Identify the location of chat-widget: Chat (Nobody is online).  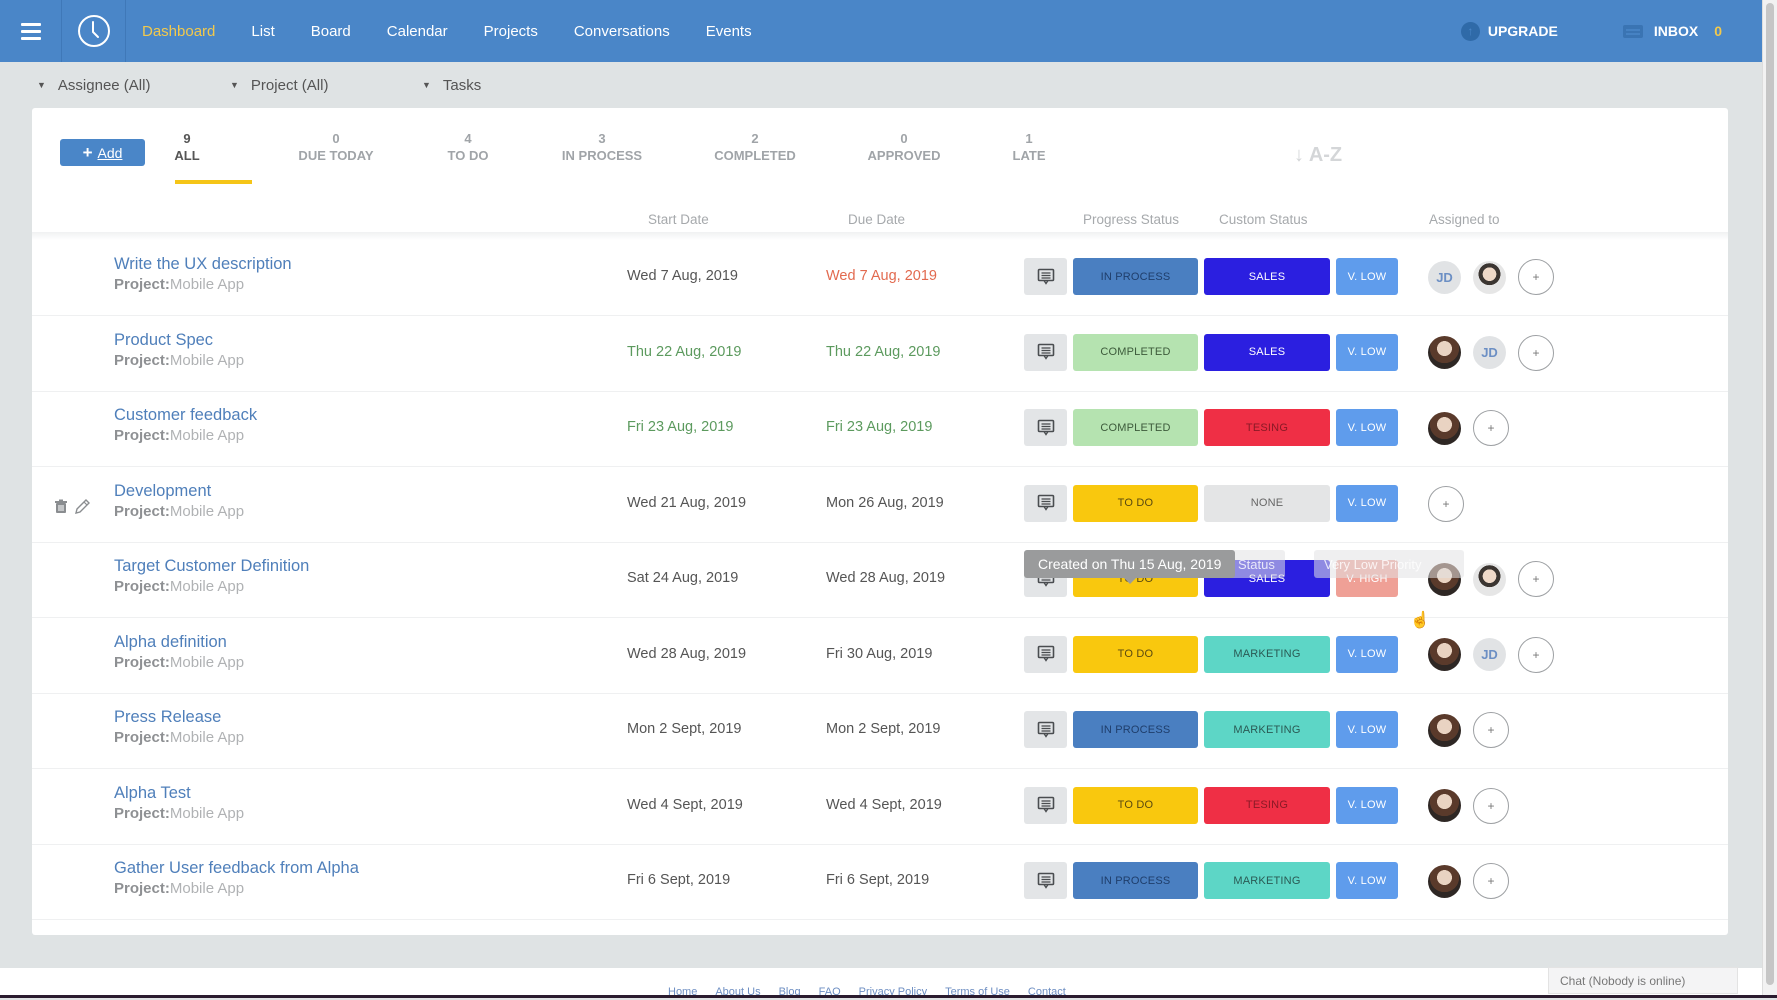
(1643, 980).